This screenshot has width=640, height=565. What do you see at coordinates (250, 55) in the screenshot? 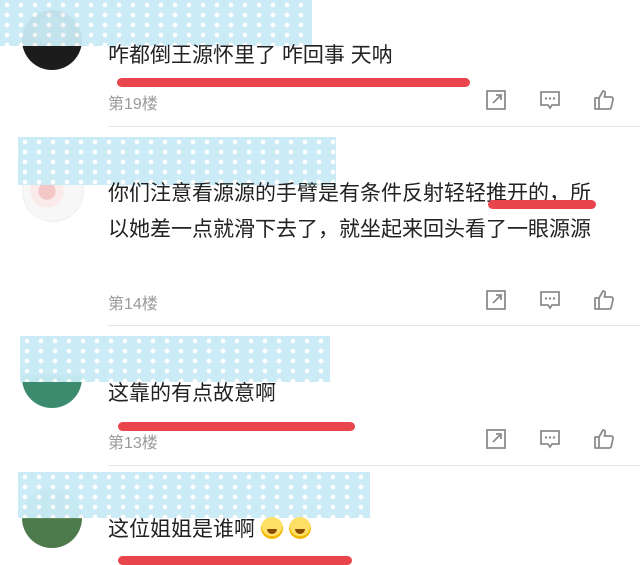
I see `comment-text: 咋都倒王源怀里了 咋回事 天呐` at bounding box center [250, 55].